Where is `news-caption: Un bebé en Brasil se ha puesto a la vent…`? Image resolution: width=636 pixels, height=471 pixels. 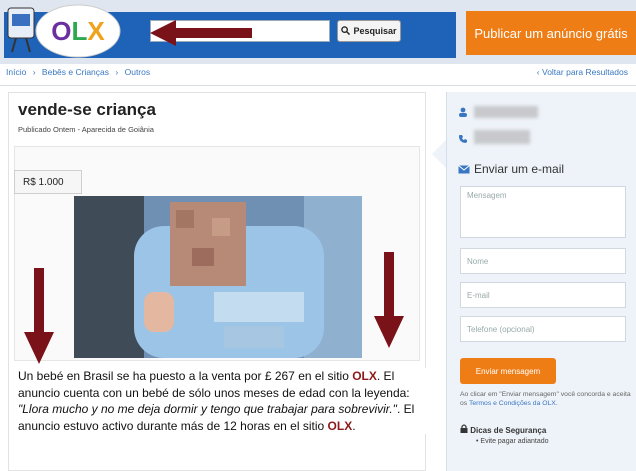
news-caption: Un bebé en Brasil se ha puesto a la vent… is located at coordinates (227, 401).